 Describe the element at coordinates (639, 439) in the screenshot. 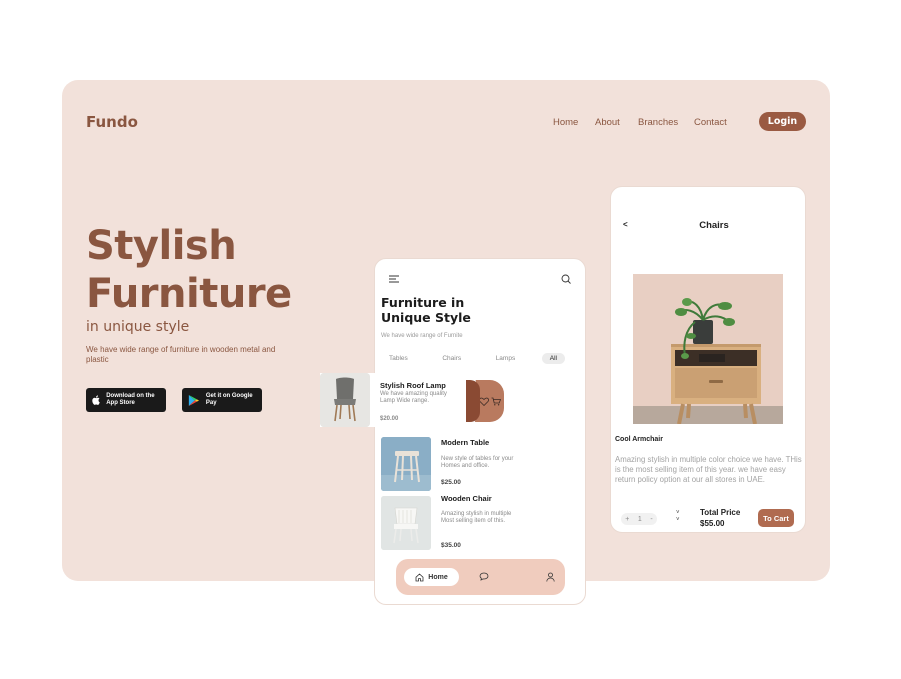

I see `product-name: Cool Armchair` at that location.